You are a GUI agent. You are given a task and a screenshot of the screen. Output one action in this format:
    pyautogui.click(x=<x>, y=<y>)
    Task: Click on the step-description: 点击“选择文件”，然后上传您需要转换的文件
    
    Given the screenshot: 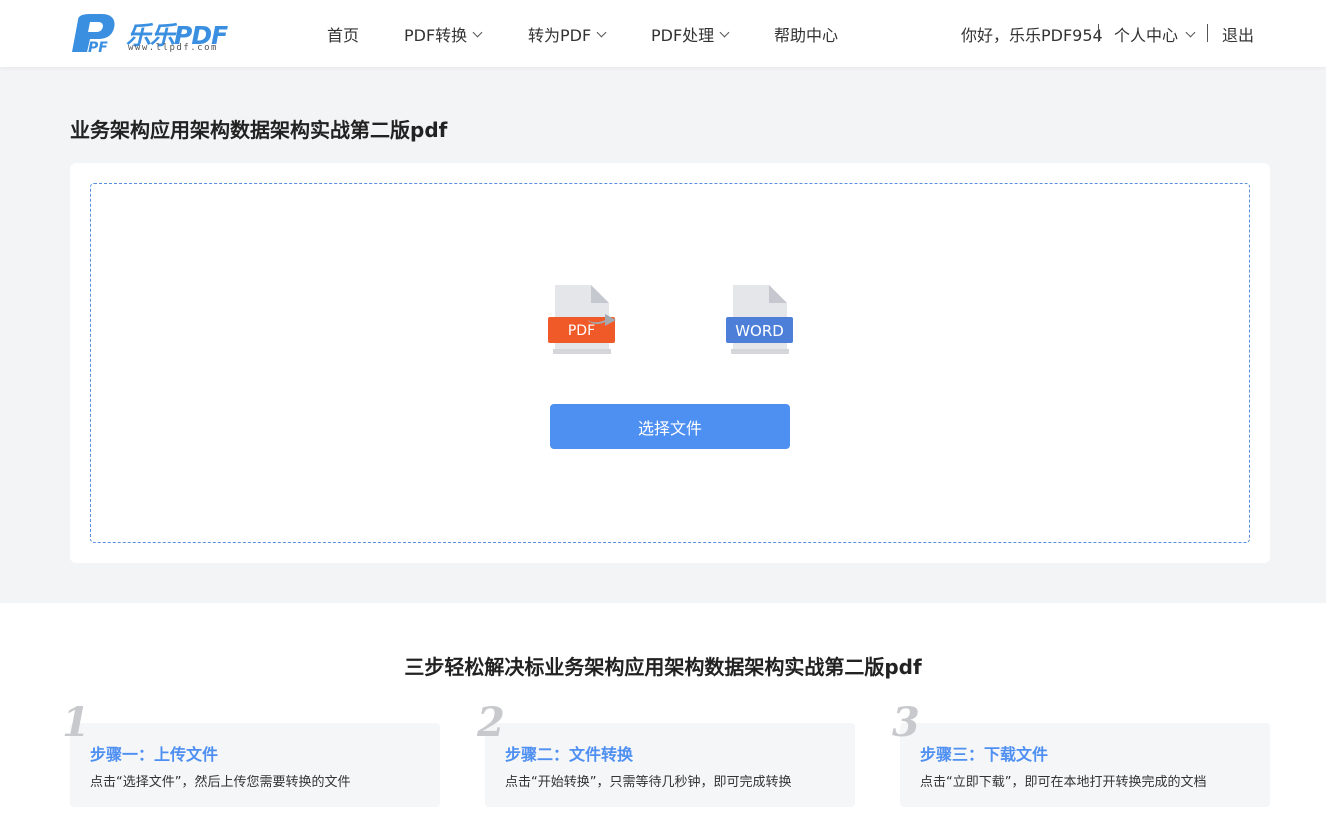 What is the action you would take?
    pyautogui.click(x=220, y=782)
    